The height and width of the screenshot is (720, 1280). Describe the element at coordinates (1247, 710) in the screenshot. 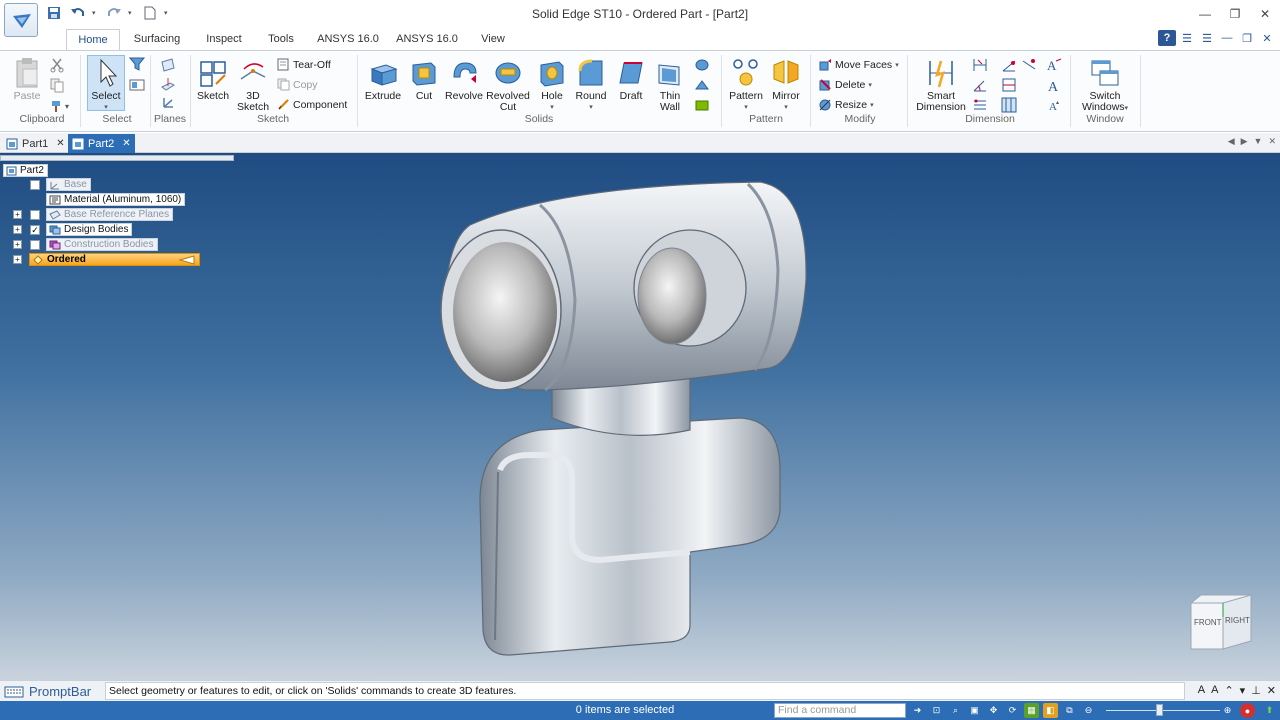

I see `record-icon: ●` at that location.